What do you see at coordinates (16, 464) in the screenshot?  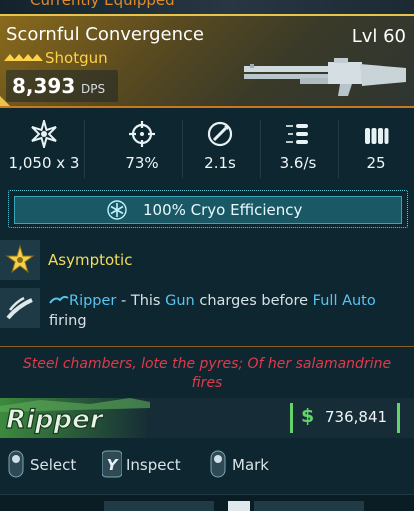 I see `left-stick-button-icon` at bounding box center [16, 464].